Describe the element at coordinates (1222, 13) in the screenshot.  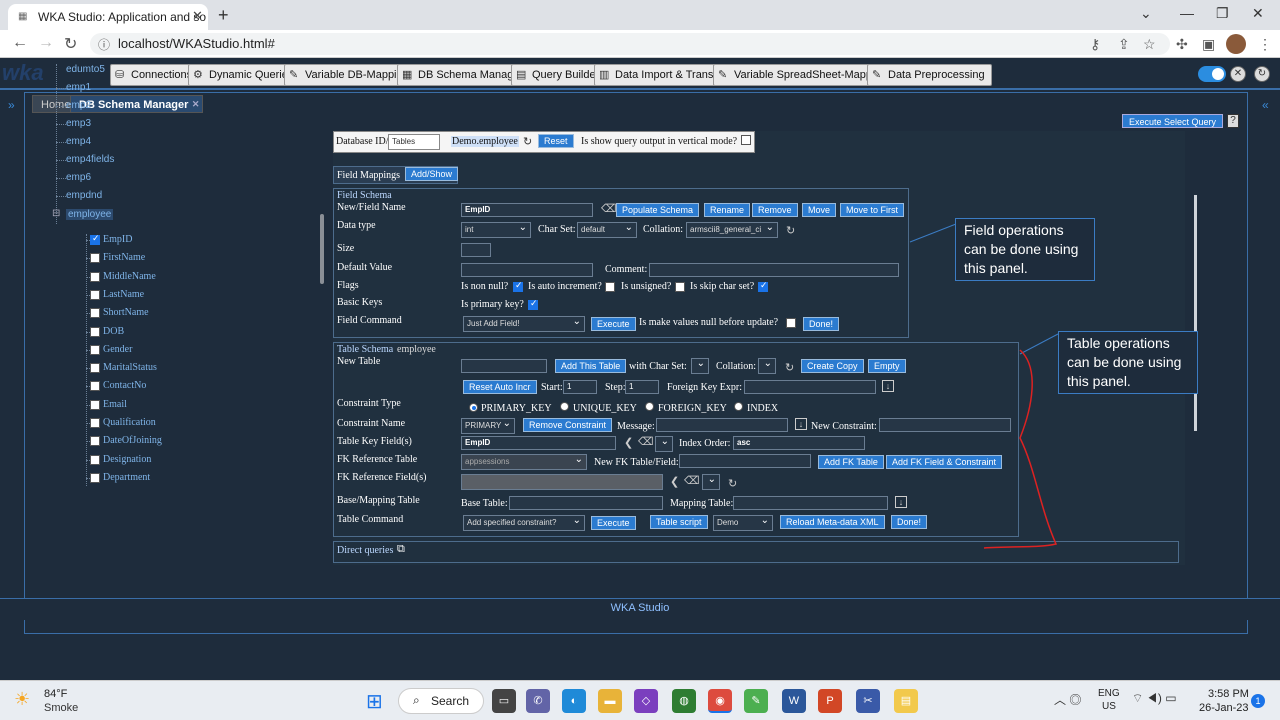
I see `maximize-icon: ❐` at that location.